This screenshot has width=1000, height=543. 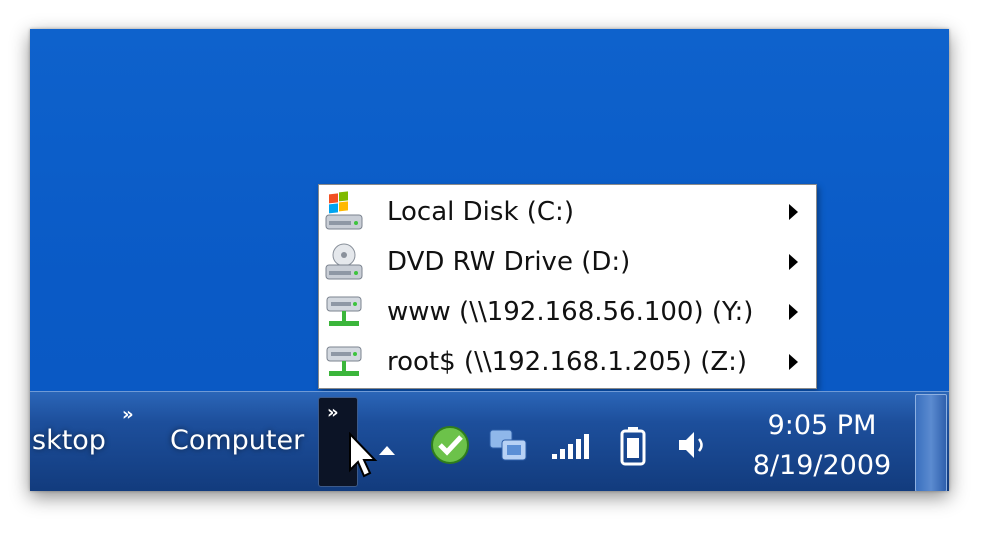 What do you see at coordinates (822, 446) in the screenshot?
I see `system-clock: 9:05 PM 8/19/2009` at bounding box center [822, 446].